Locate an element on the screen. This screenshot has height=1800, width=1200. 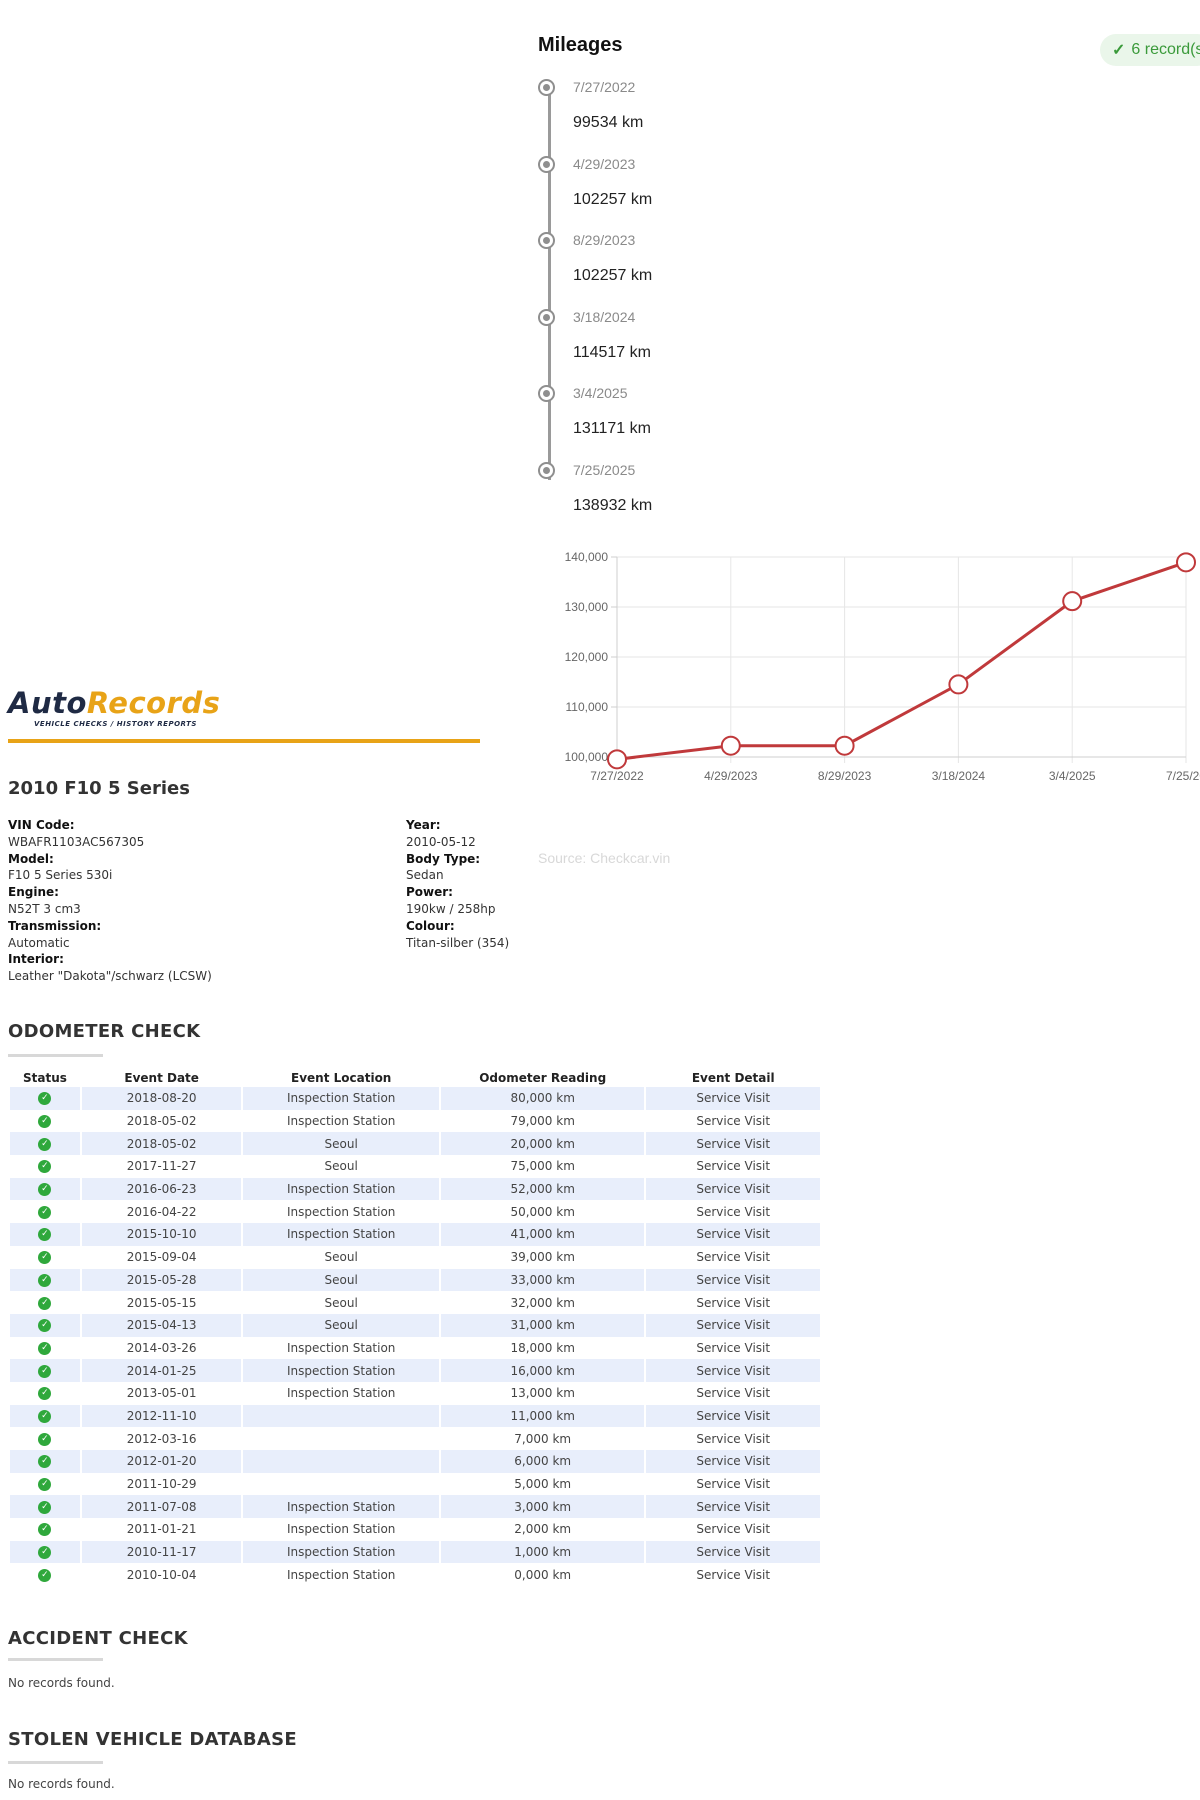
event-date-cell: 2017-11-27 is located at coordinates (161, 1166).